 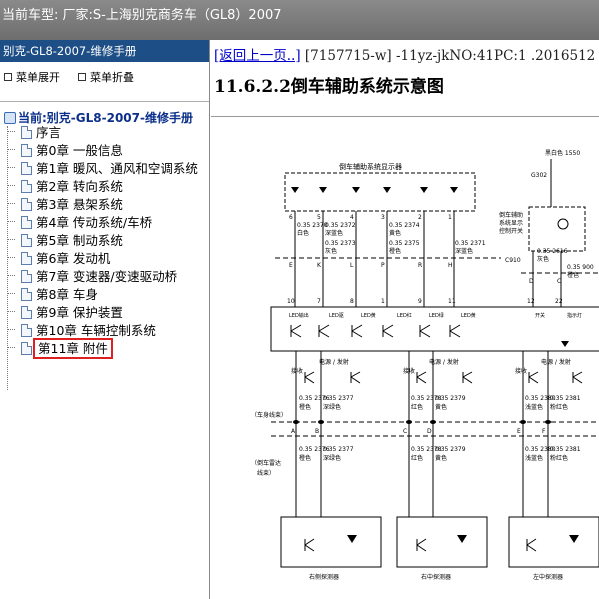 What do you see at coordinates (404, 315) in the screenshot?
I see `led-label: LED红` at bounding box center [404, 315].